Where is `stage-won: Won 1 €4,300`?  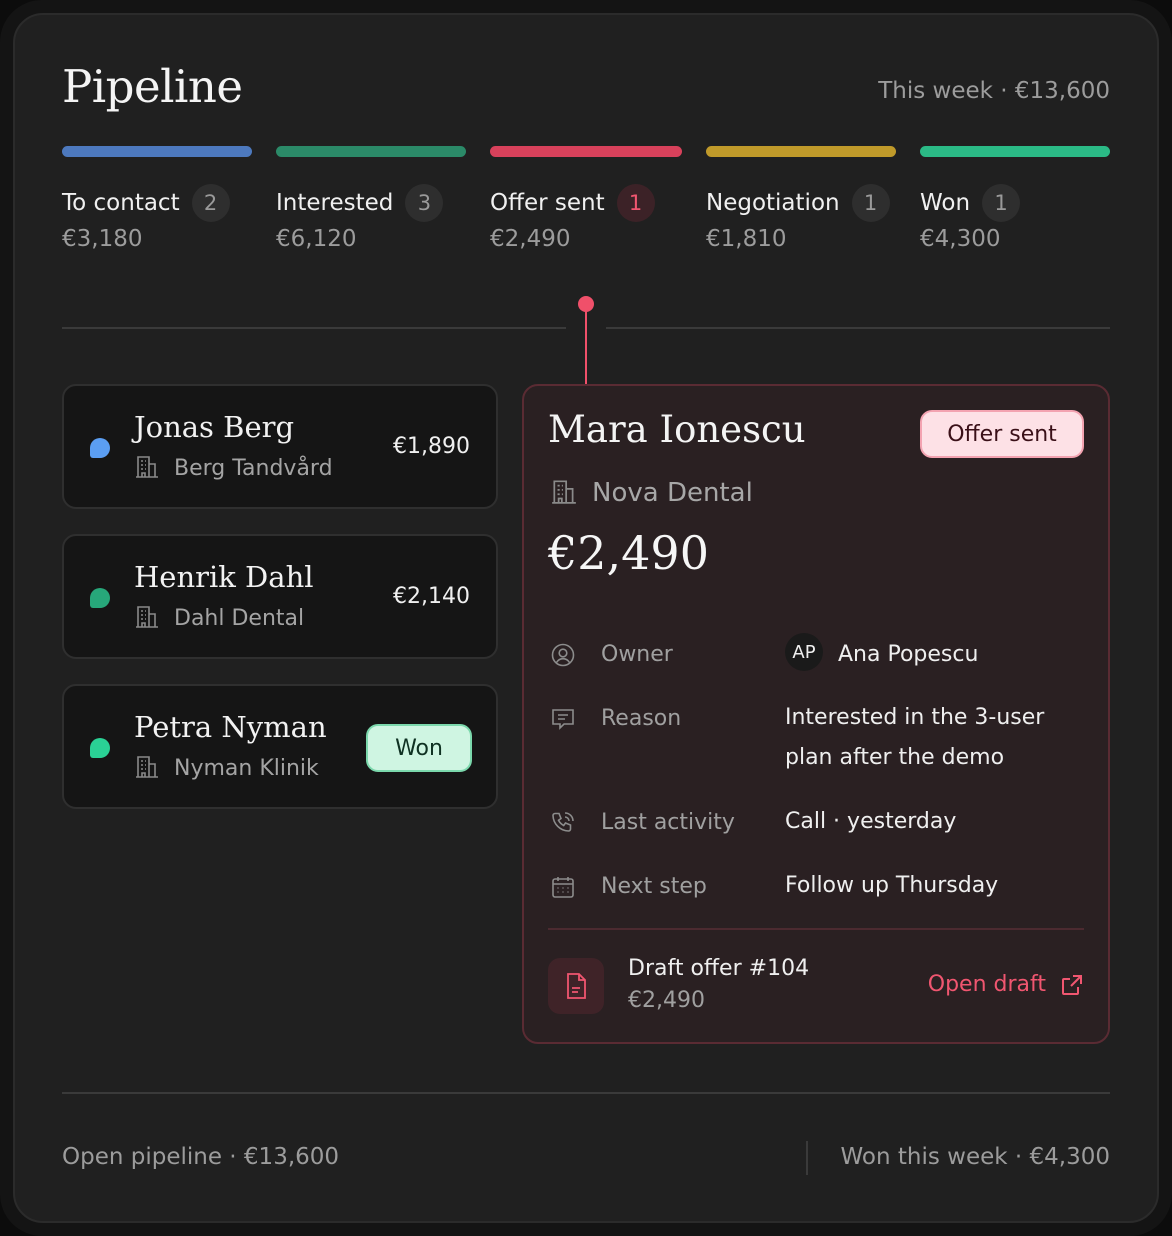
stage-won: Won 1 €4,300 is located at coordinates (1015, 206).